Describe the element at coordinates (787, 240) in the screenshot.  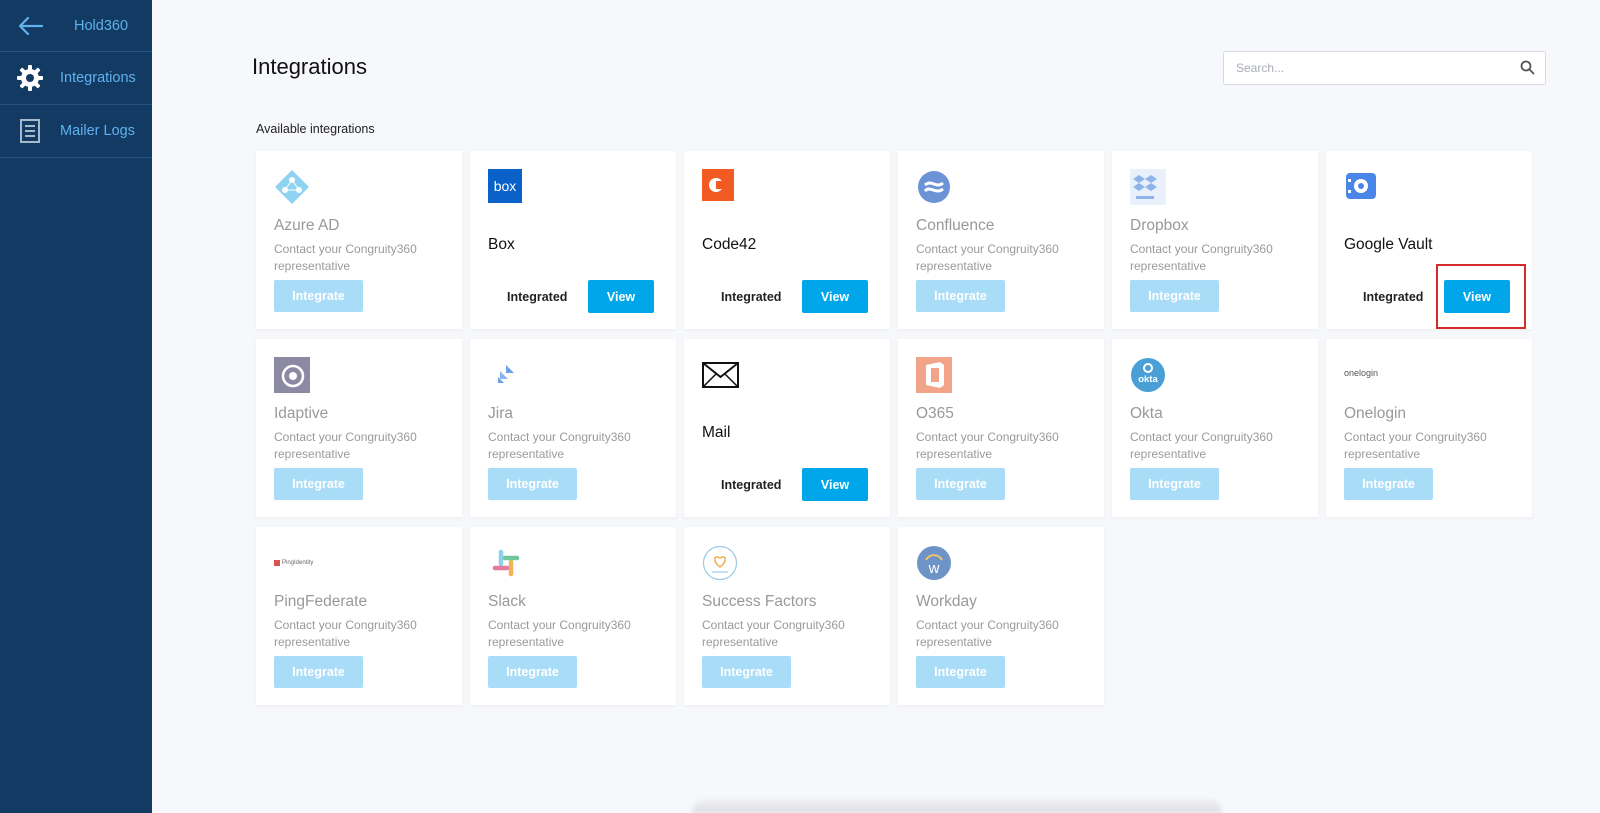
I see `integration-card-code42: Code42 Integrated View` at that location.